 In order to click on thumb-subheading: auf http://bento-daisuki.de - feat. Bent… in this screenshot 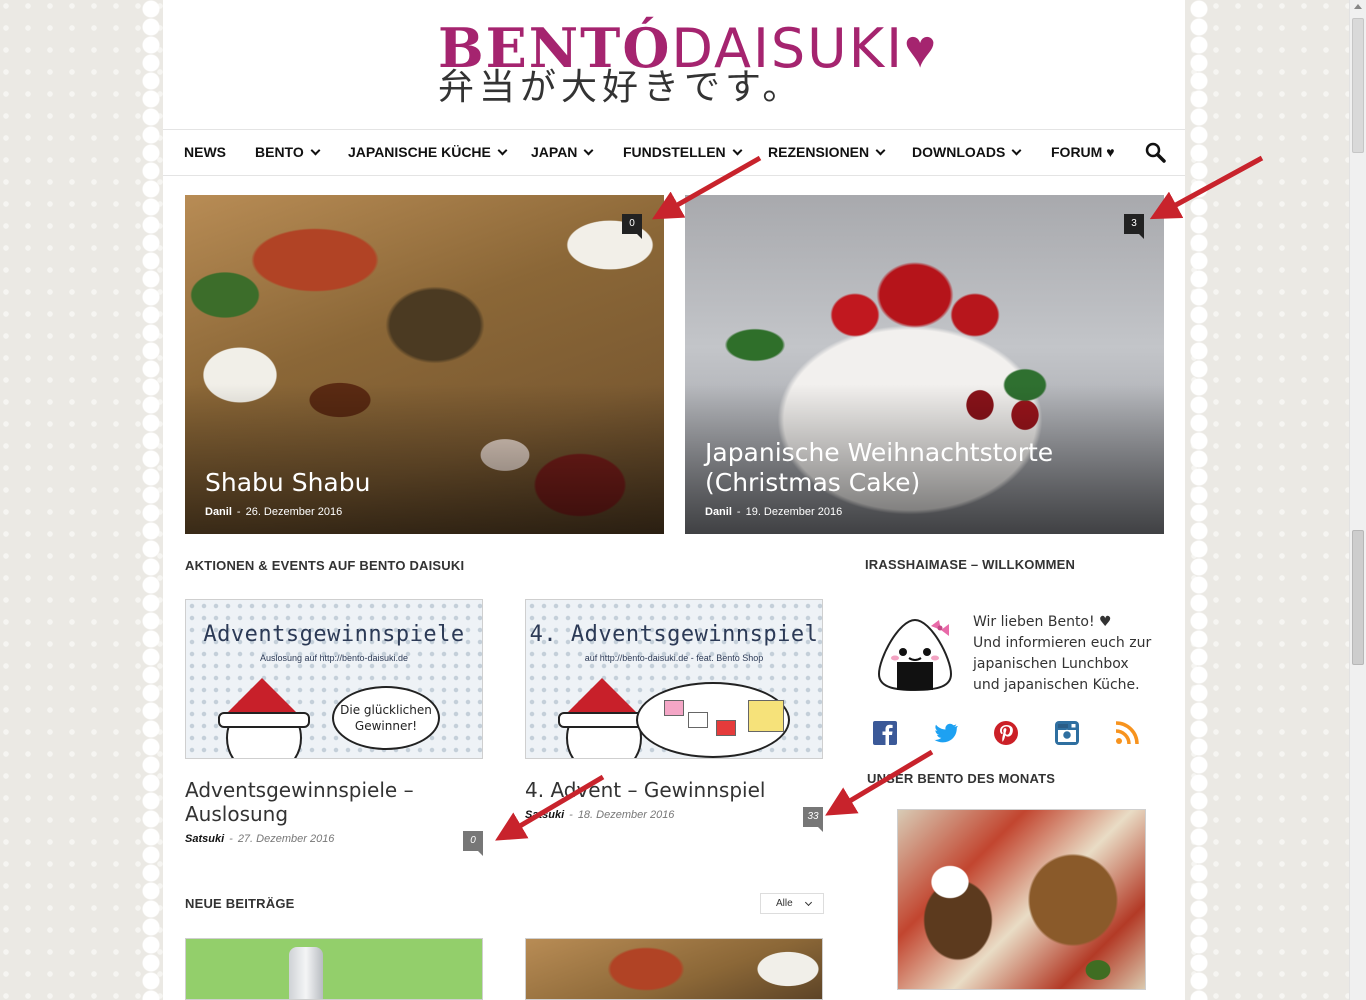, I will do `click(674, 658)`.